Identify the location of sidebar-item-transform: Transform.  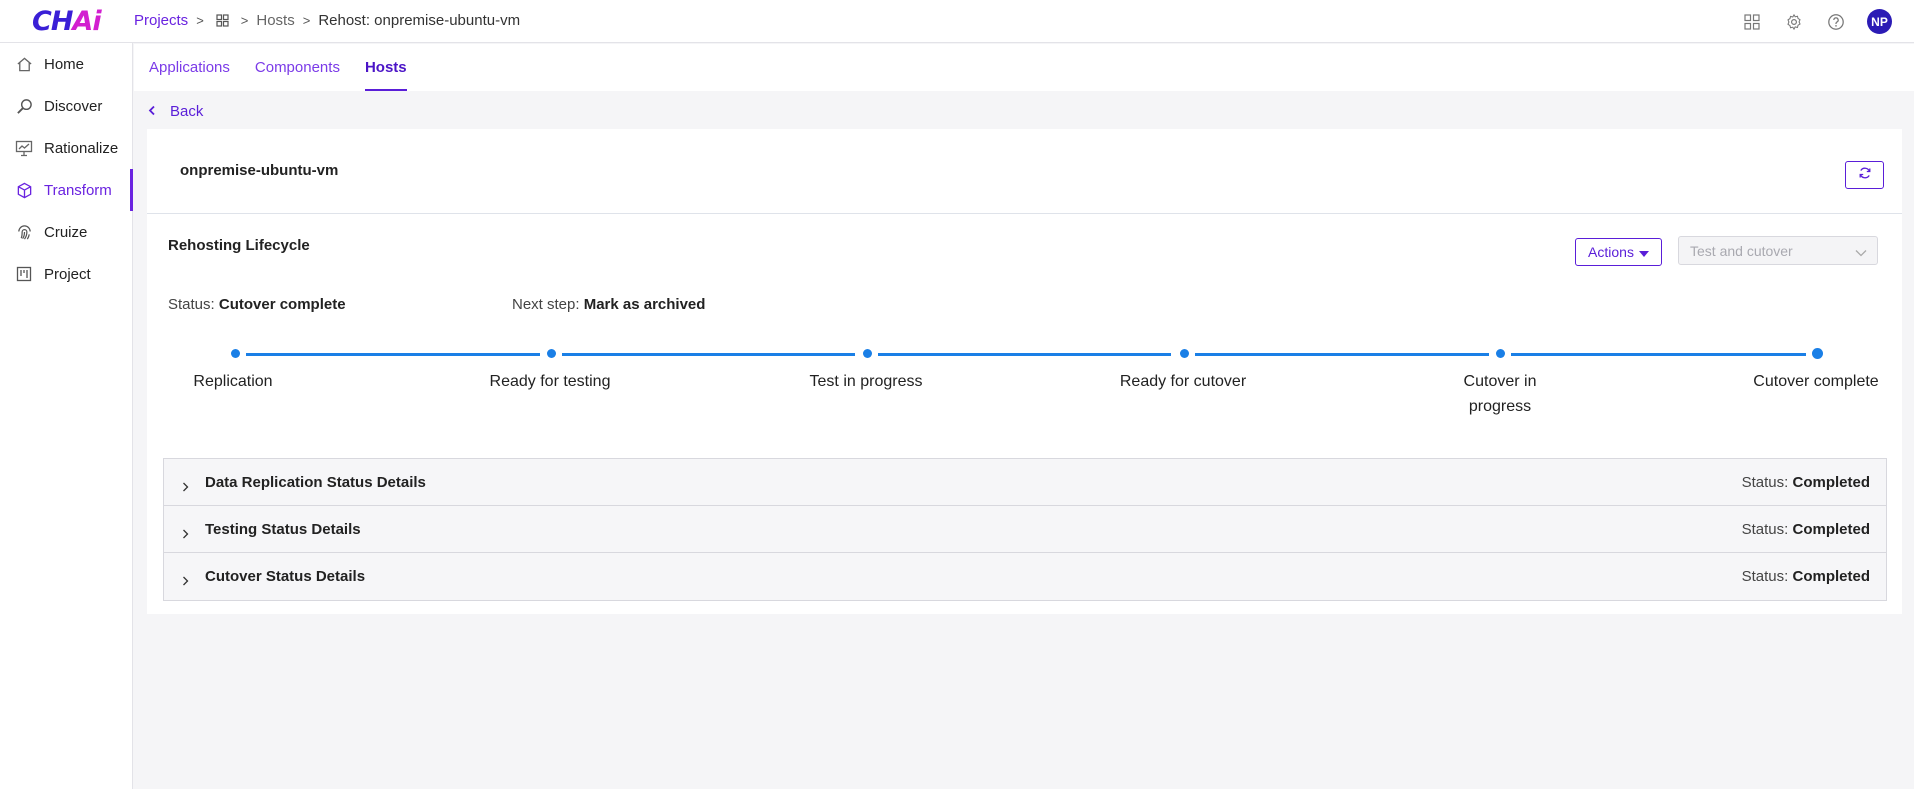
(66, 190).